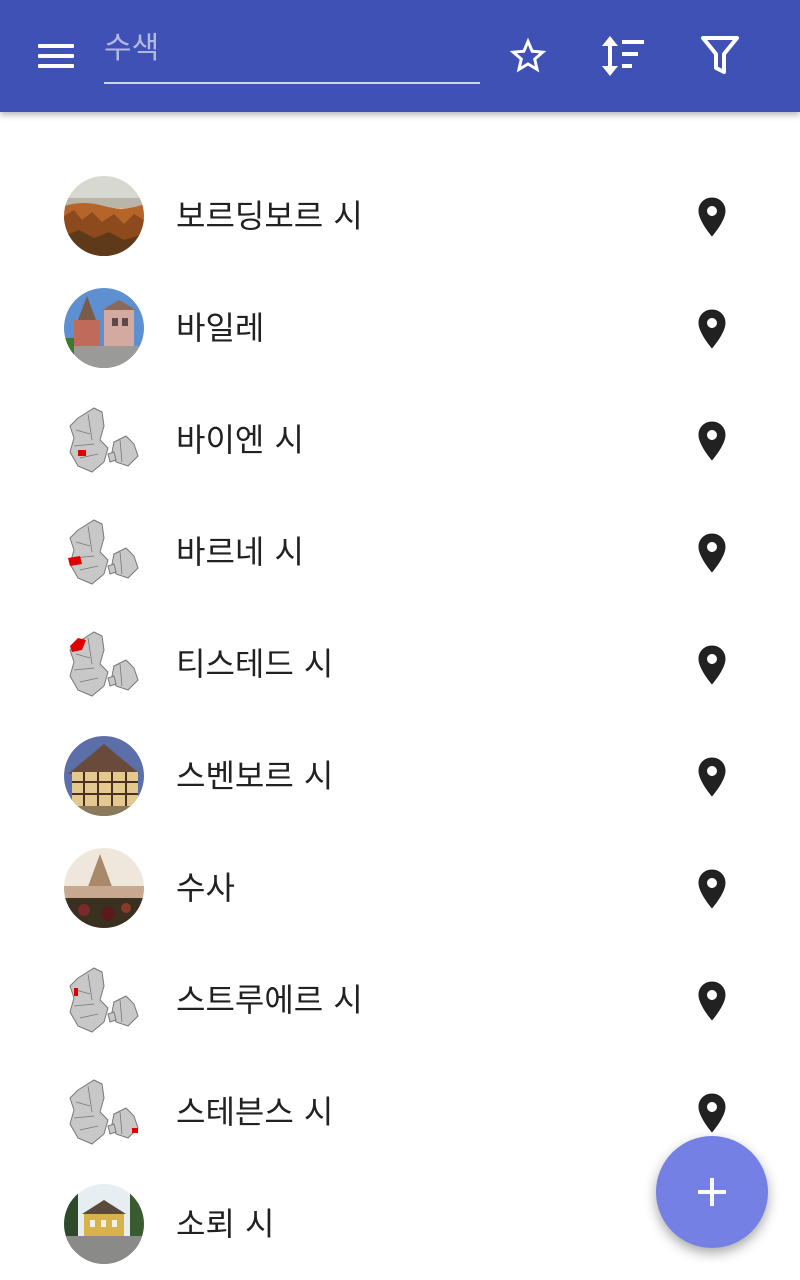 The width and height of the screenshot is (800, 1280). I want to click on place-name: 수사, so click(205, 888).